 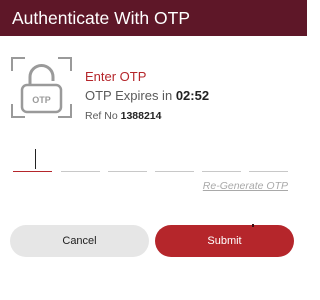 I want to click on otp-expiry: OTP Expires in 02:52, so click(x=147, y=96).